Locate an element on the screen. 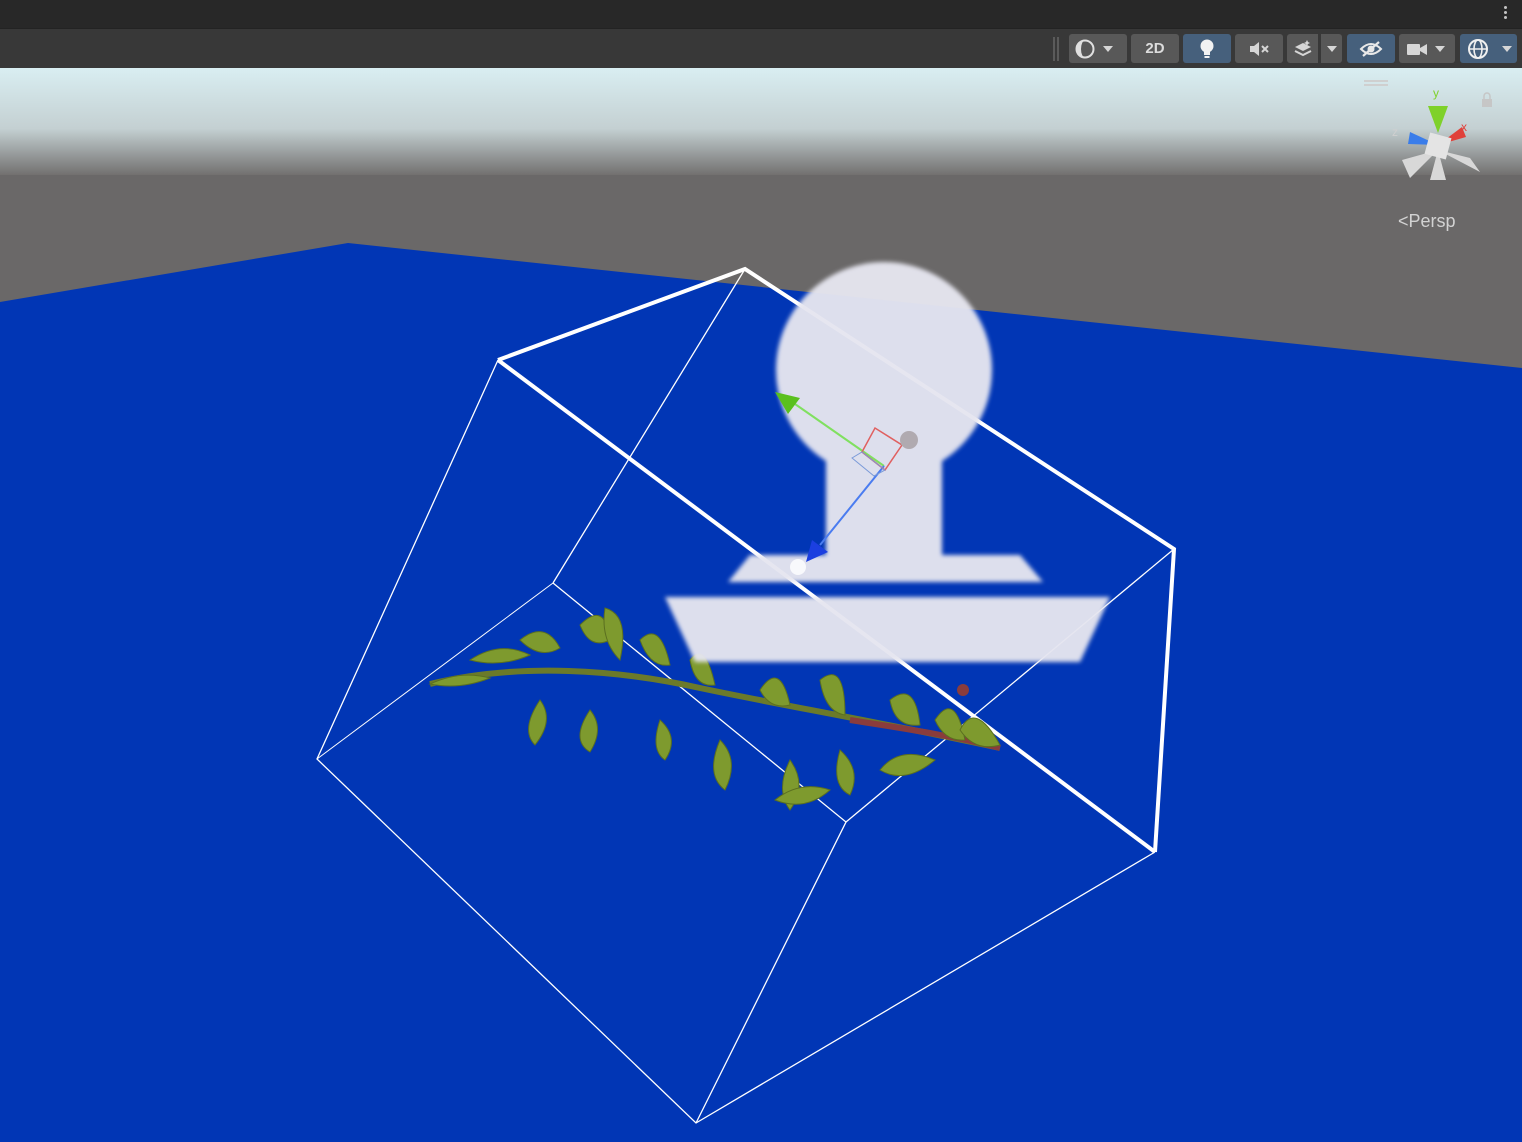  lighting-toggle-button is located at coordinates (1207, 48).